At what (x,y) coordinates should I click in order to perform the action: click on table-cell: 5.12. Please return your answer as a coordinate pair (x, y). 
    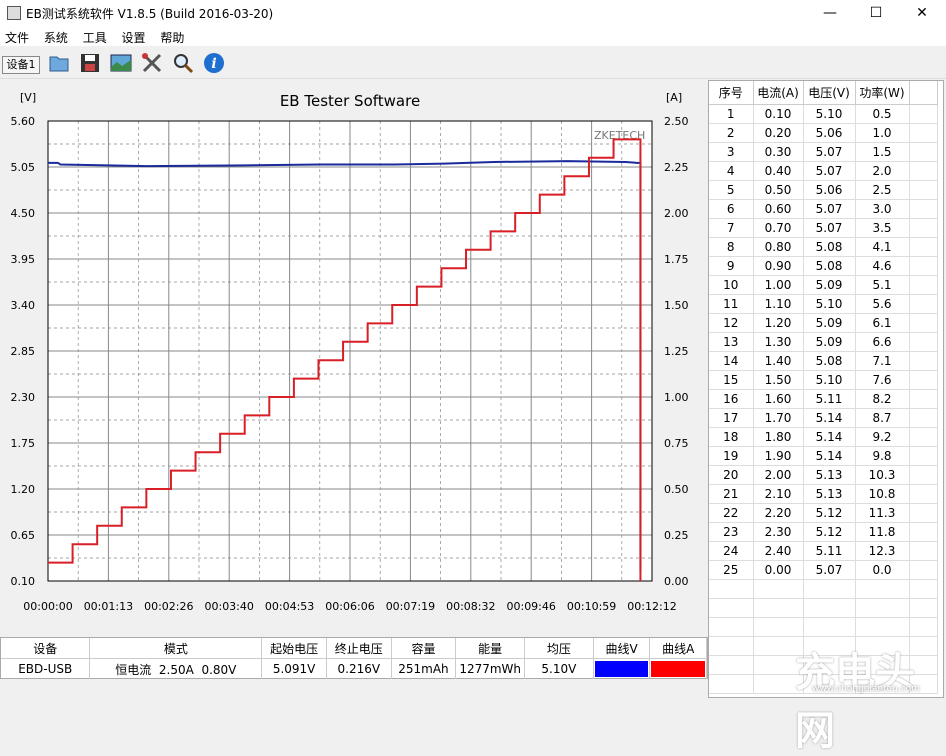
    Looking at the image, I should click on (829, 513).